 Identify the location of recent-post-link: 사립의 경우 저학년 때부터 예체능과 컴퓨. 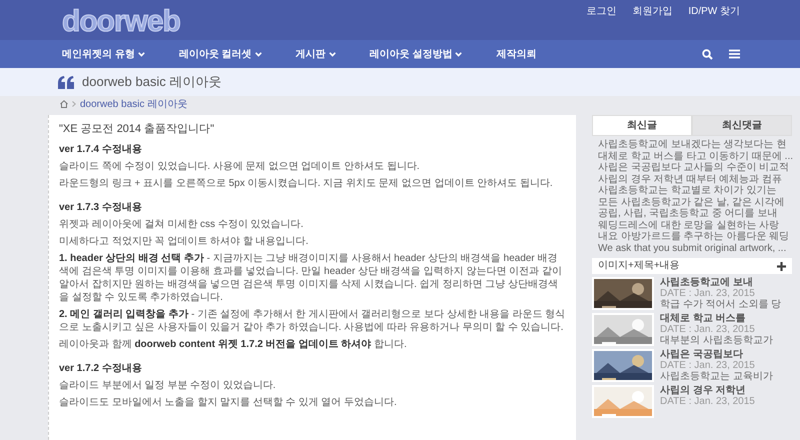
(692, 179).